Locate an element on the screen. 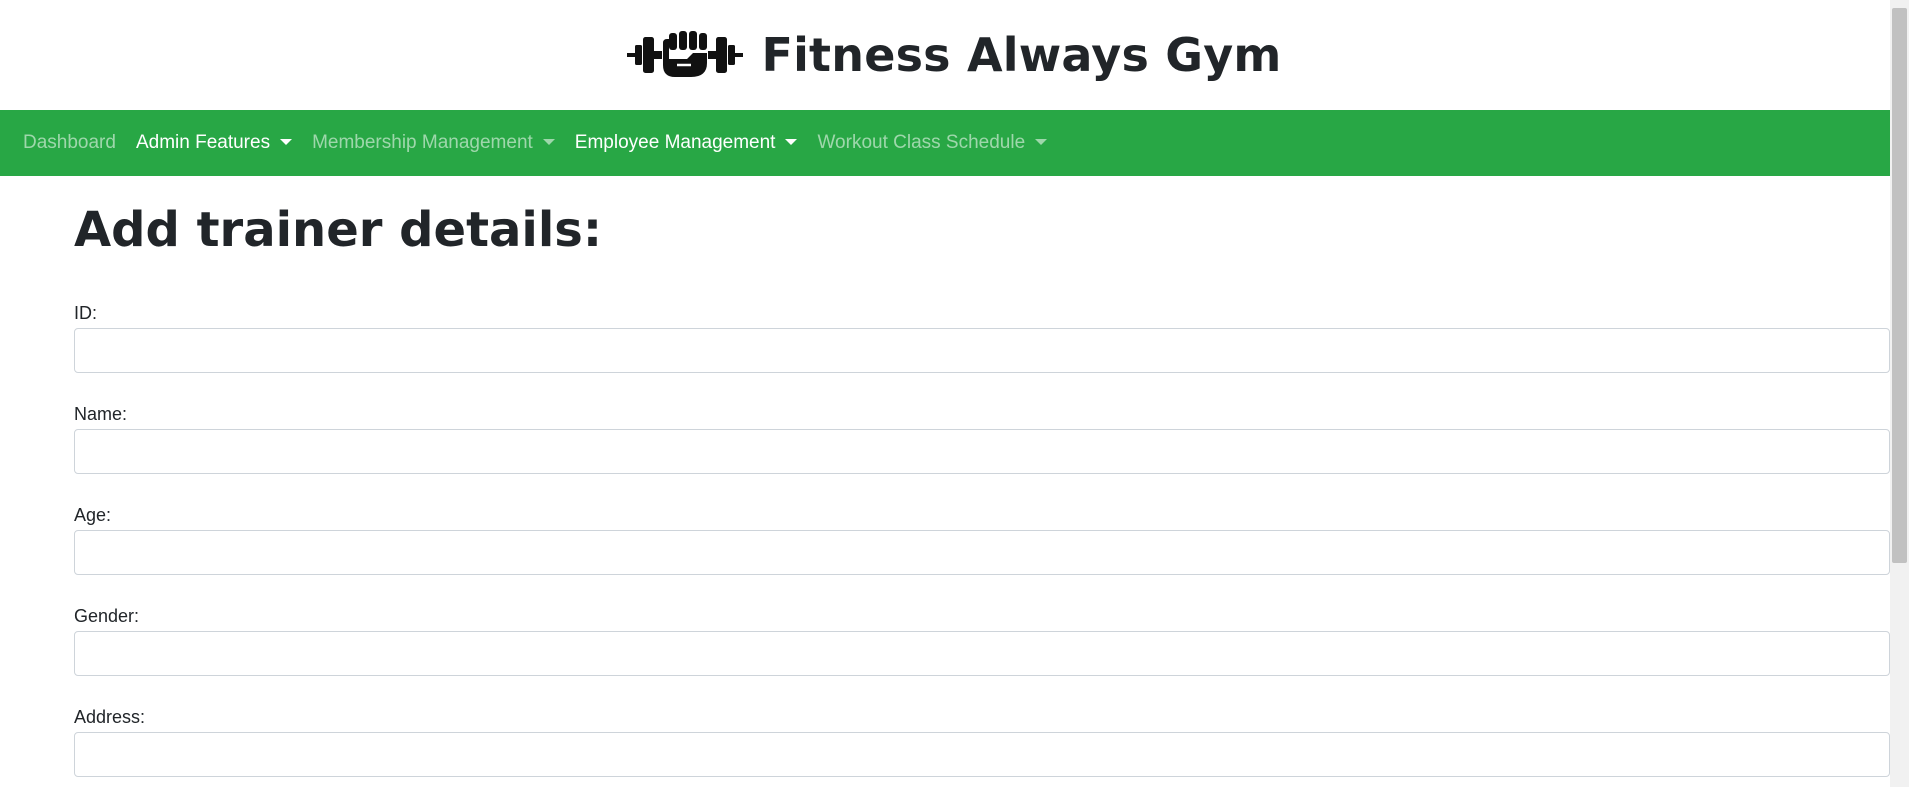 The width and height of the screenshot is (1909, 787). id-field is located at coordinates (982, 350).